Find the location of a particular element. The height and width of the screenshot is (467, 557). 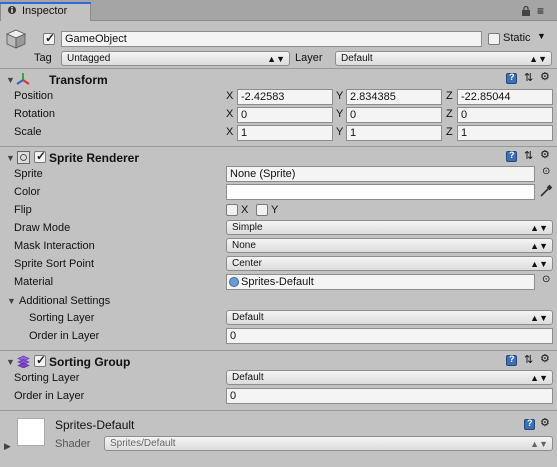

shader-label: Shader is located at coordinates (73, 444).